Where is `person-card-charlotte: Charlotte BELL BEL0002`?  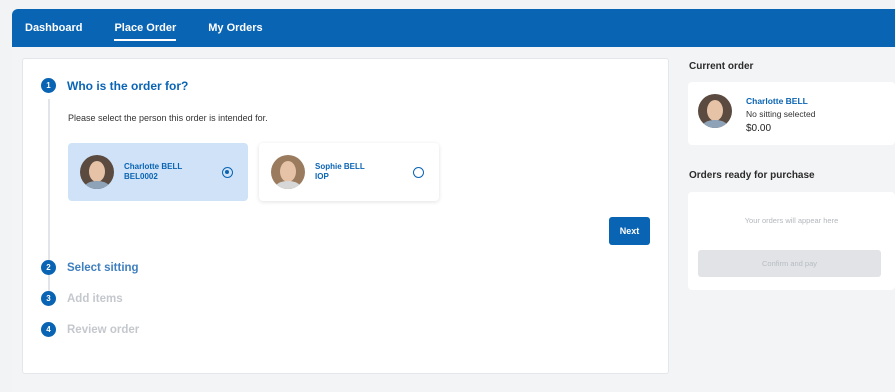
person-card-charlotte: Charlotte BELL BEL0002 is located at coordinates (158, 172).